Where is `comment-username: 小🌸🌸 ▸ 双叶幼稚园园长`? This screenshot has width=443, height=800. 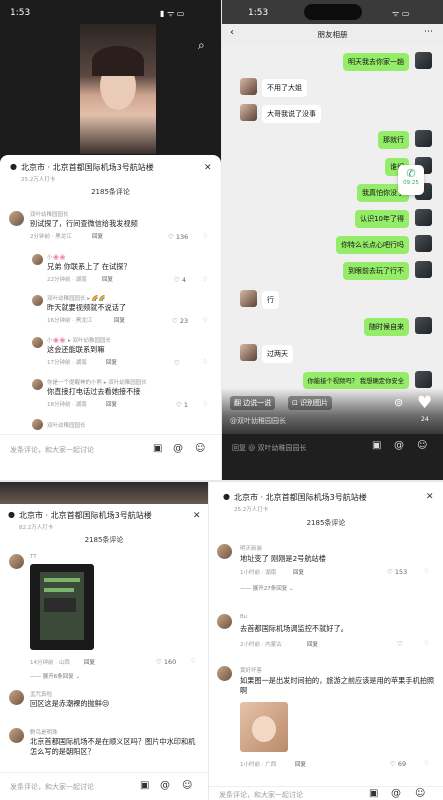
comment-username: 小🌸🌸 ▸ 双叶幼稚园园长 is located at coordinates (79, 340).